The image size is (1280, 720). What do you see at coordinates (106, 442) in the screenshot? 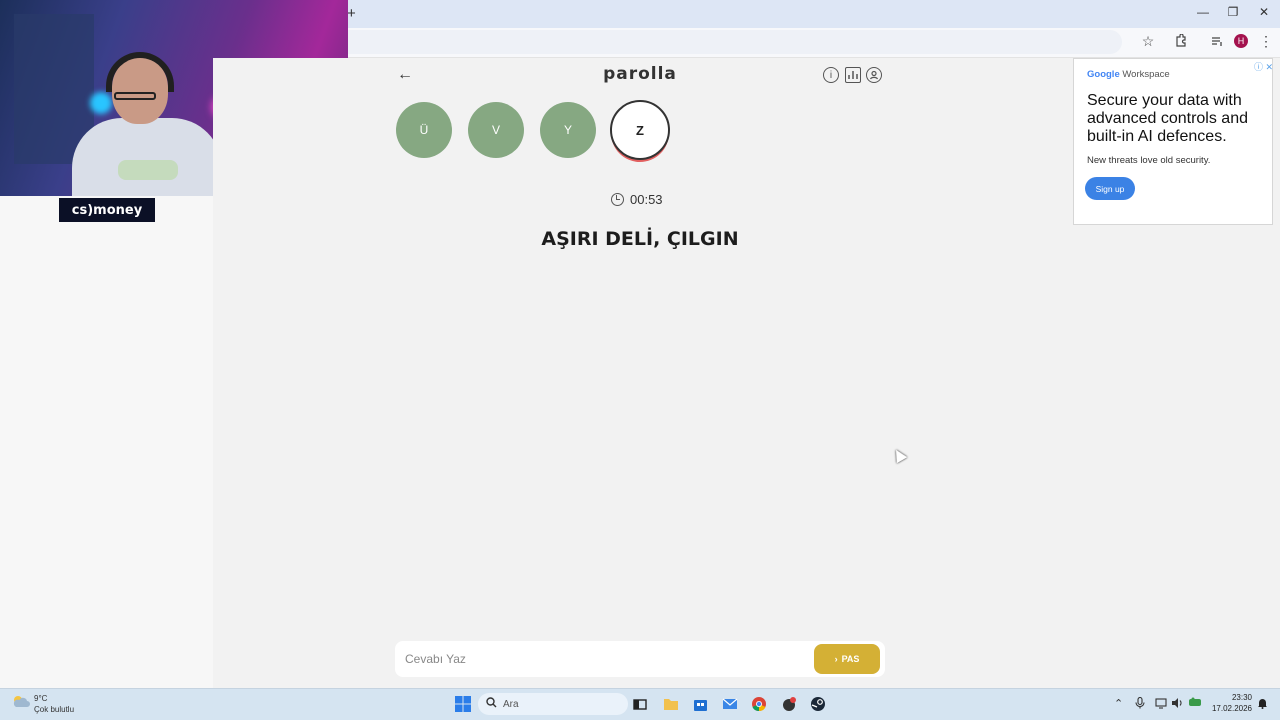
I see `left-blank-panel` at bounding box center [106, 442].